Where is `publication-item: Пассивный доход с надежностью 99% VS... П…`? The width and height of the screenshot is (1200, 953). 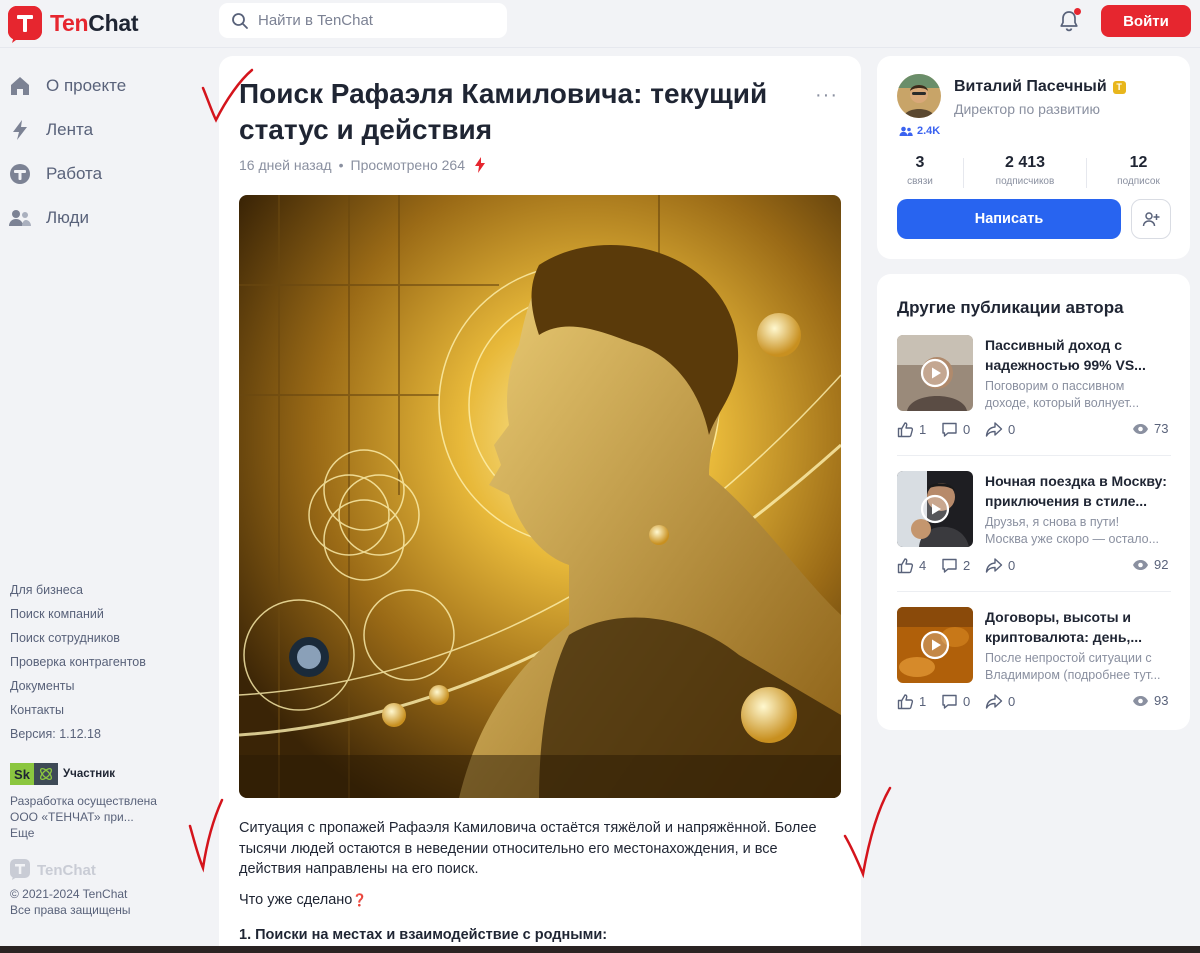 publication-item: Пассивный доход с надежностью 99% VS... П… is located at coordinates (1034, 395).